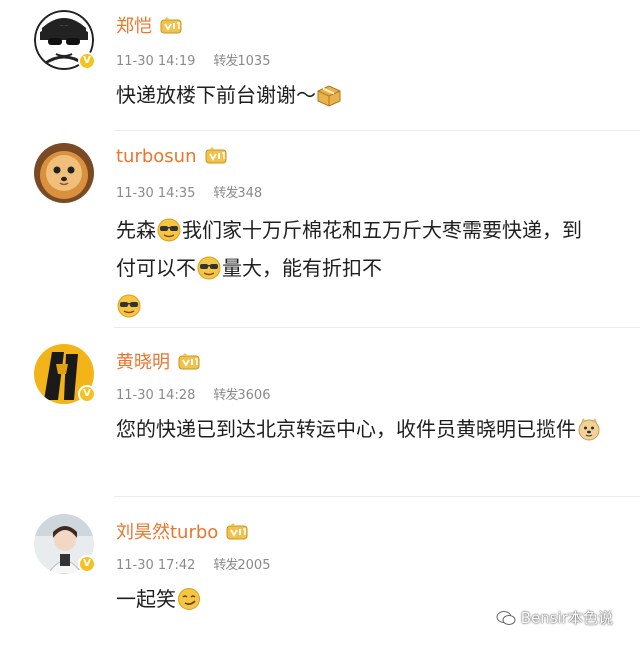 The image size is (640, 646). What do you see at coordinates (253, 61) in the screenshot?
I see `repost-count: 1035` at bounding box center [253, 61].